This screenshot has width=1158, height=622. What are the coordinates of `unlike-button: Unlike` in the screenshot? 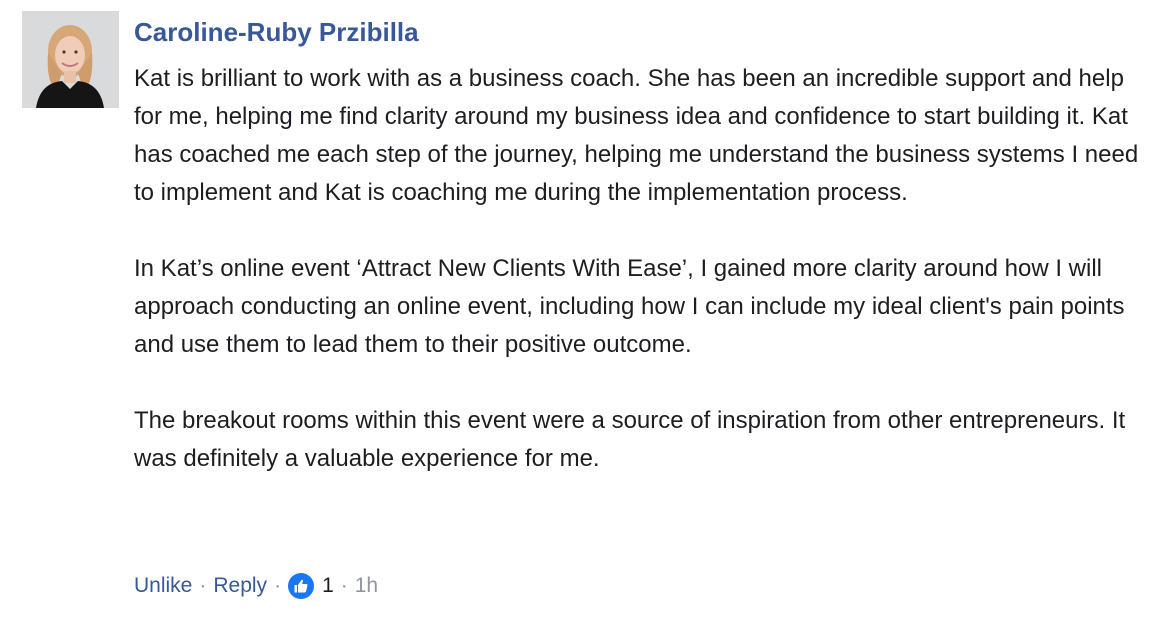 It's located at (163, 586).